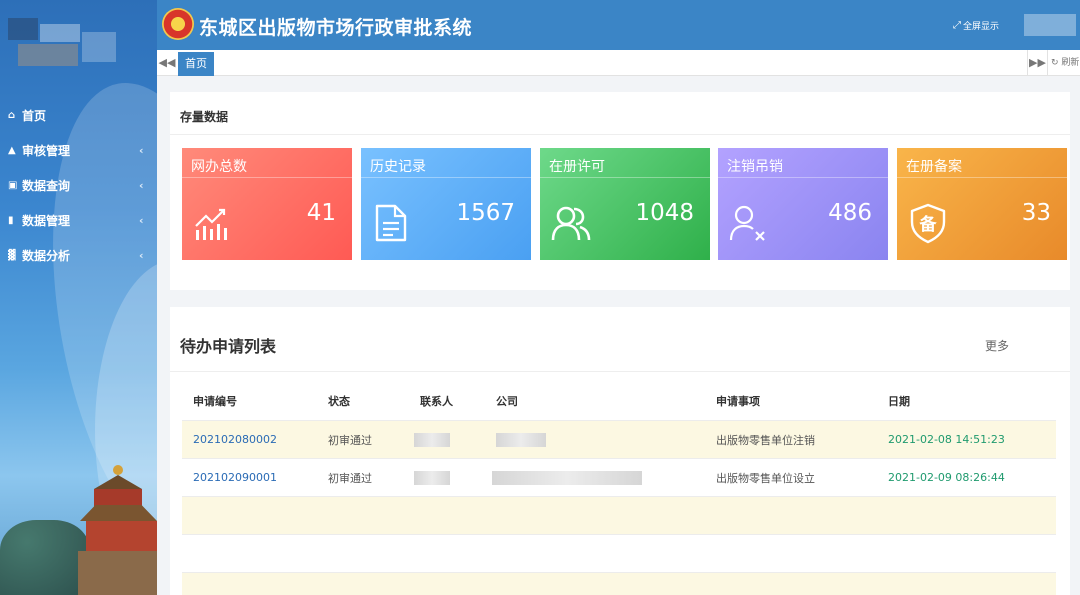 This screenshot has height=595, width=1080. Describe the element at coordinates (46, 256) in the screenshot. I see `sidebar-item-label: 数据分析` at that location.